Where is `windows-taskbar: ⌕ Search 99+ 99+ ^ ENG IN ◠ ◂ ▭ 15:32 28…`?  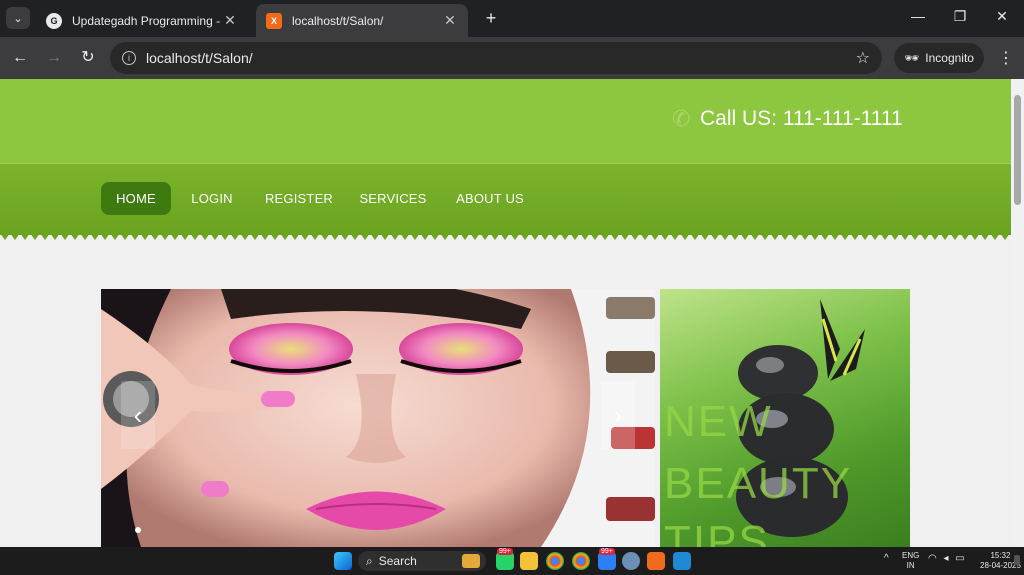 windows-taskbar: ⌕ Search 99+ 99+ ^ ENG IN ◠ ◂ ▭ 15:32 28… is located at coordinates (512, 561).